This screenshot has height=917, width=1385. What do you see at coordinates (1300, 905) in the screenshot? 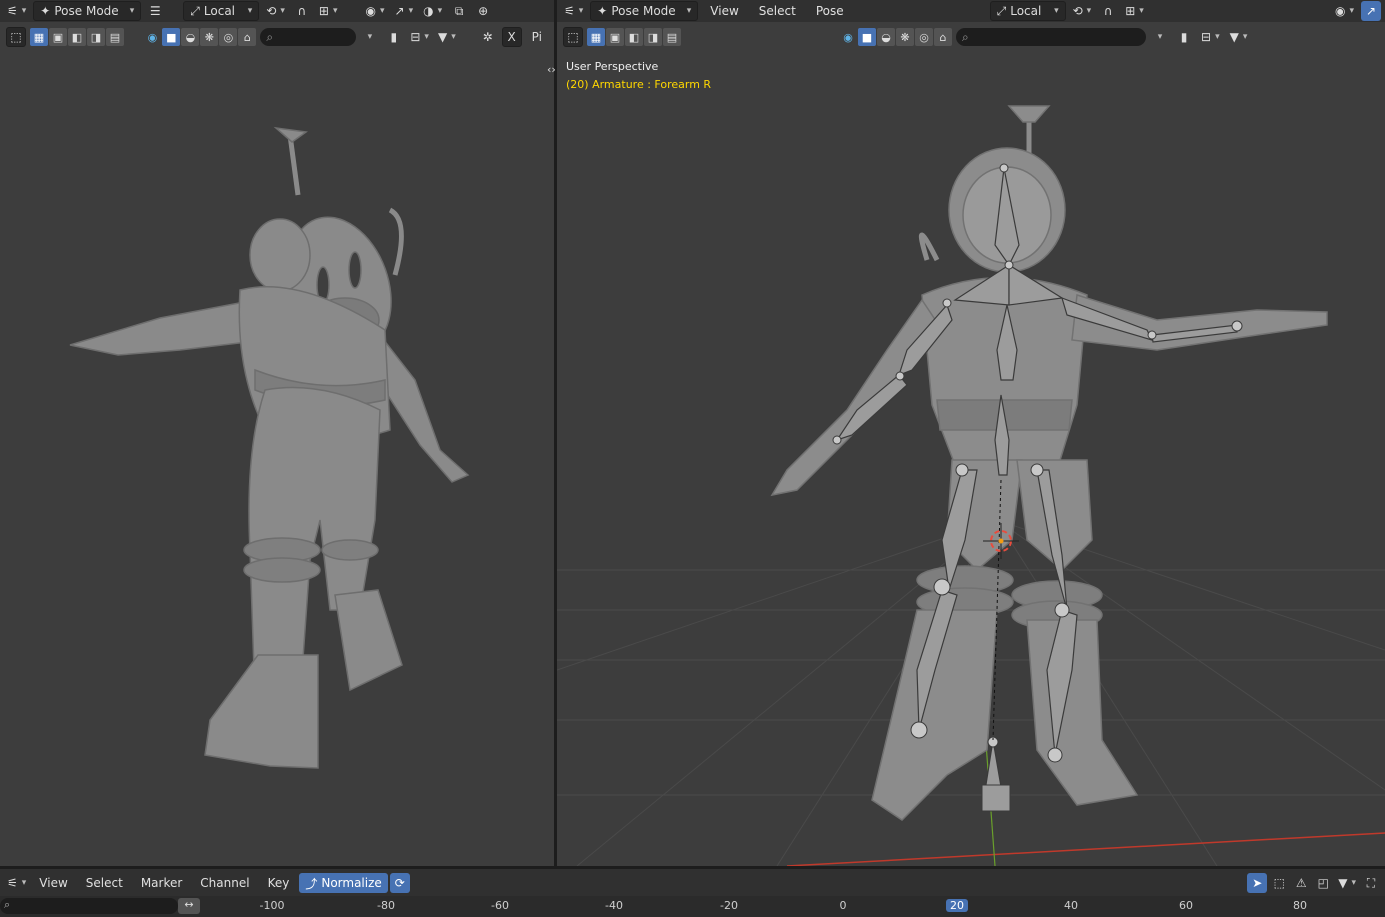
I see `frame-tick: 80` at bounding box center [1300, 905].